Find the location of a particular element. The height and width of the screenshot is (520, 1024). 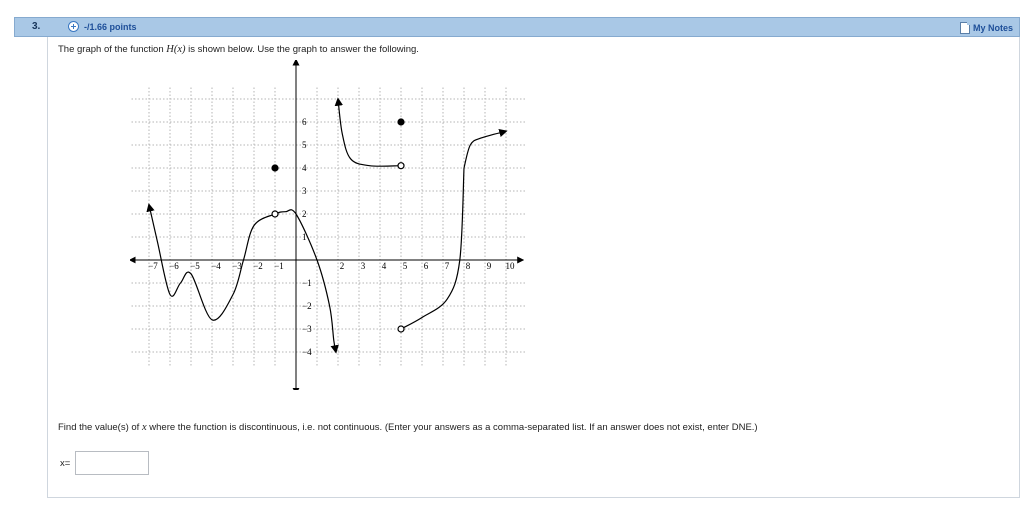

points-label: -/1.66 points is located at coordinates (110, 27).